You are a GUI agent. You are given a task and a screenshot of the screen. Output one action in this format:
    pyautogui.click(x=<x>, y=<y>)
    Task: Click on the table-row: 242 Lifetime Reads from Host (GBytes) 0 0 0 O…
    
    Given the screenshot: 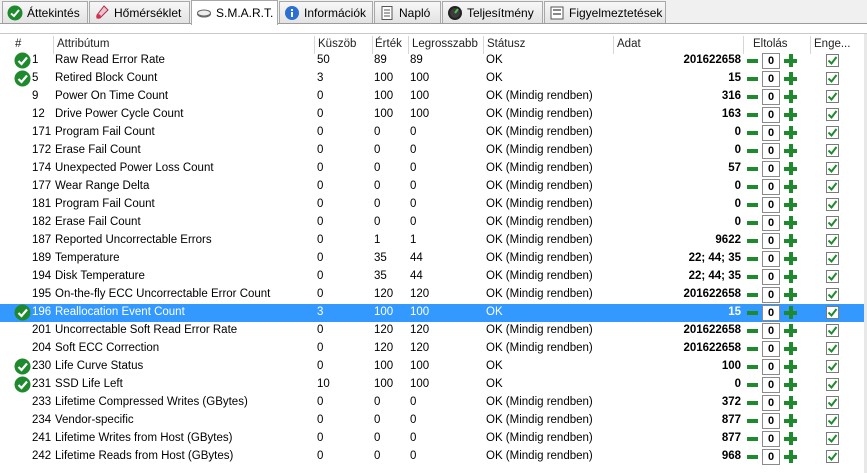 What is the action you would take?
    pyautogui.click(x=433, y=457)
    